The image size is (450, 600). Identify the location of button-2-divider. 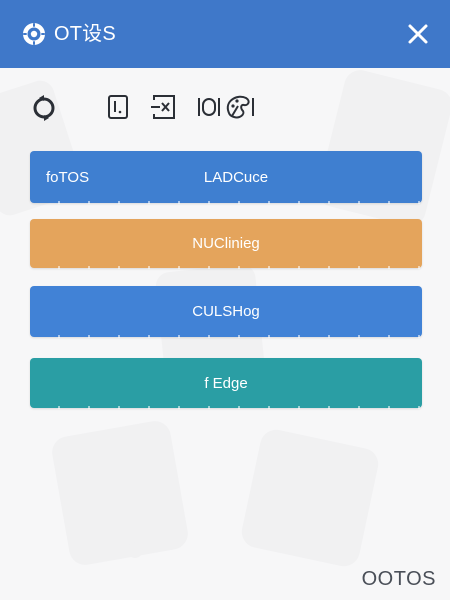
(226, 267).